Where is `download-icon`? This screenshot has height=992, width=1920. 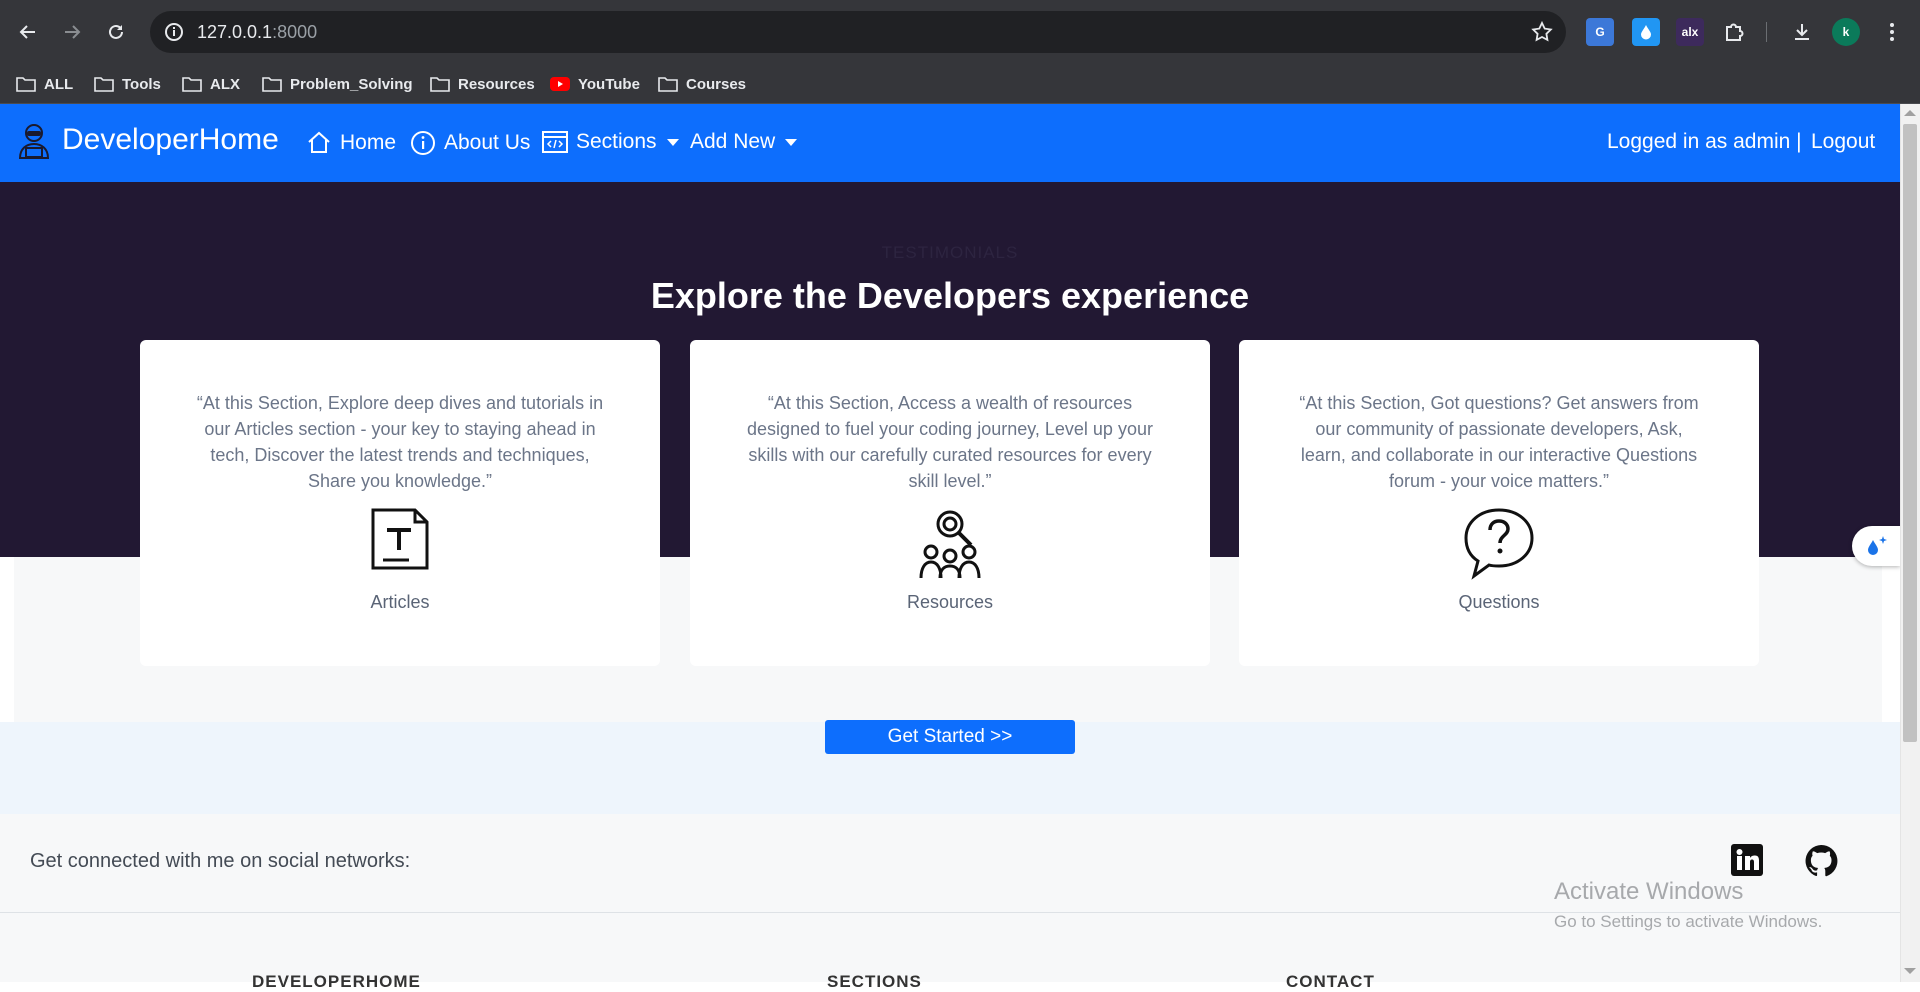 download-icon is located at coordinates (1802, 32).